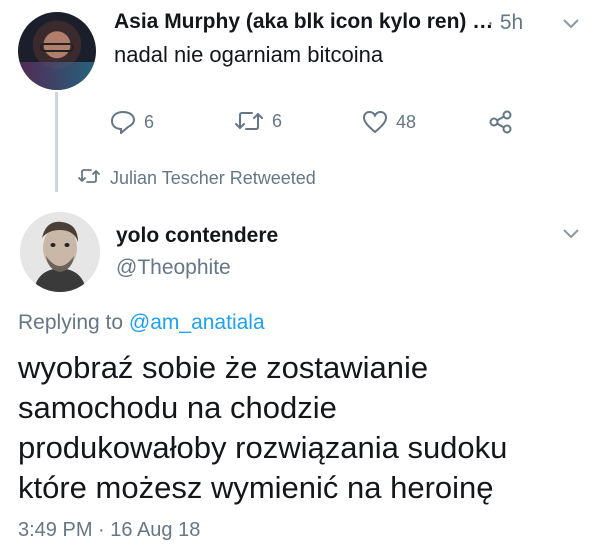 Image resolution: width=600 pixels, height=547 pixels. I want to click on thread-connector, so click(56, 142).